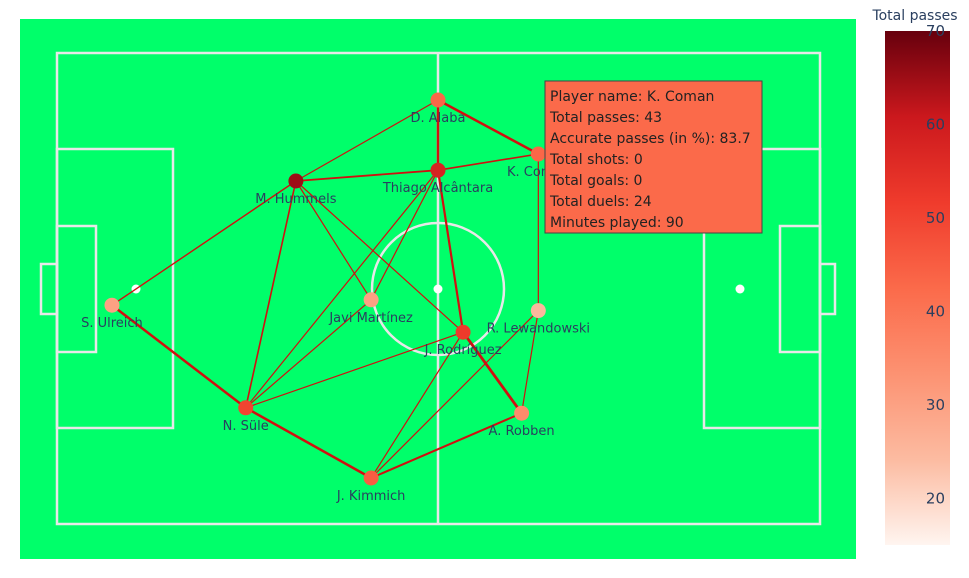  Describe the element at coordinates (605, 118) in the screenshot. I see `tooltip-line: Total passes: 43` at that location.